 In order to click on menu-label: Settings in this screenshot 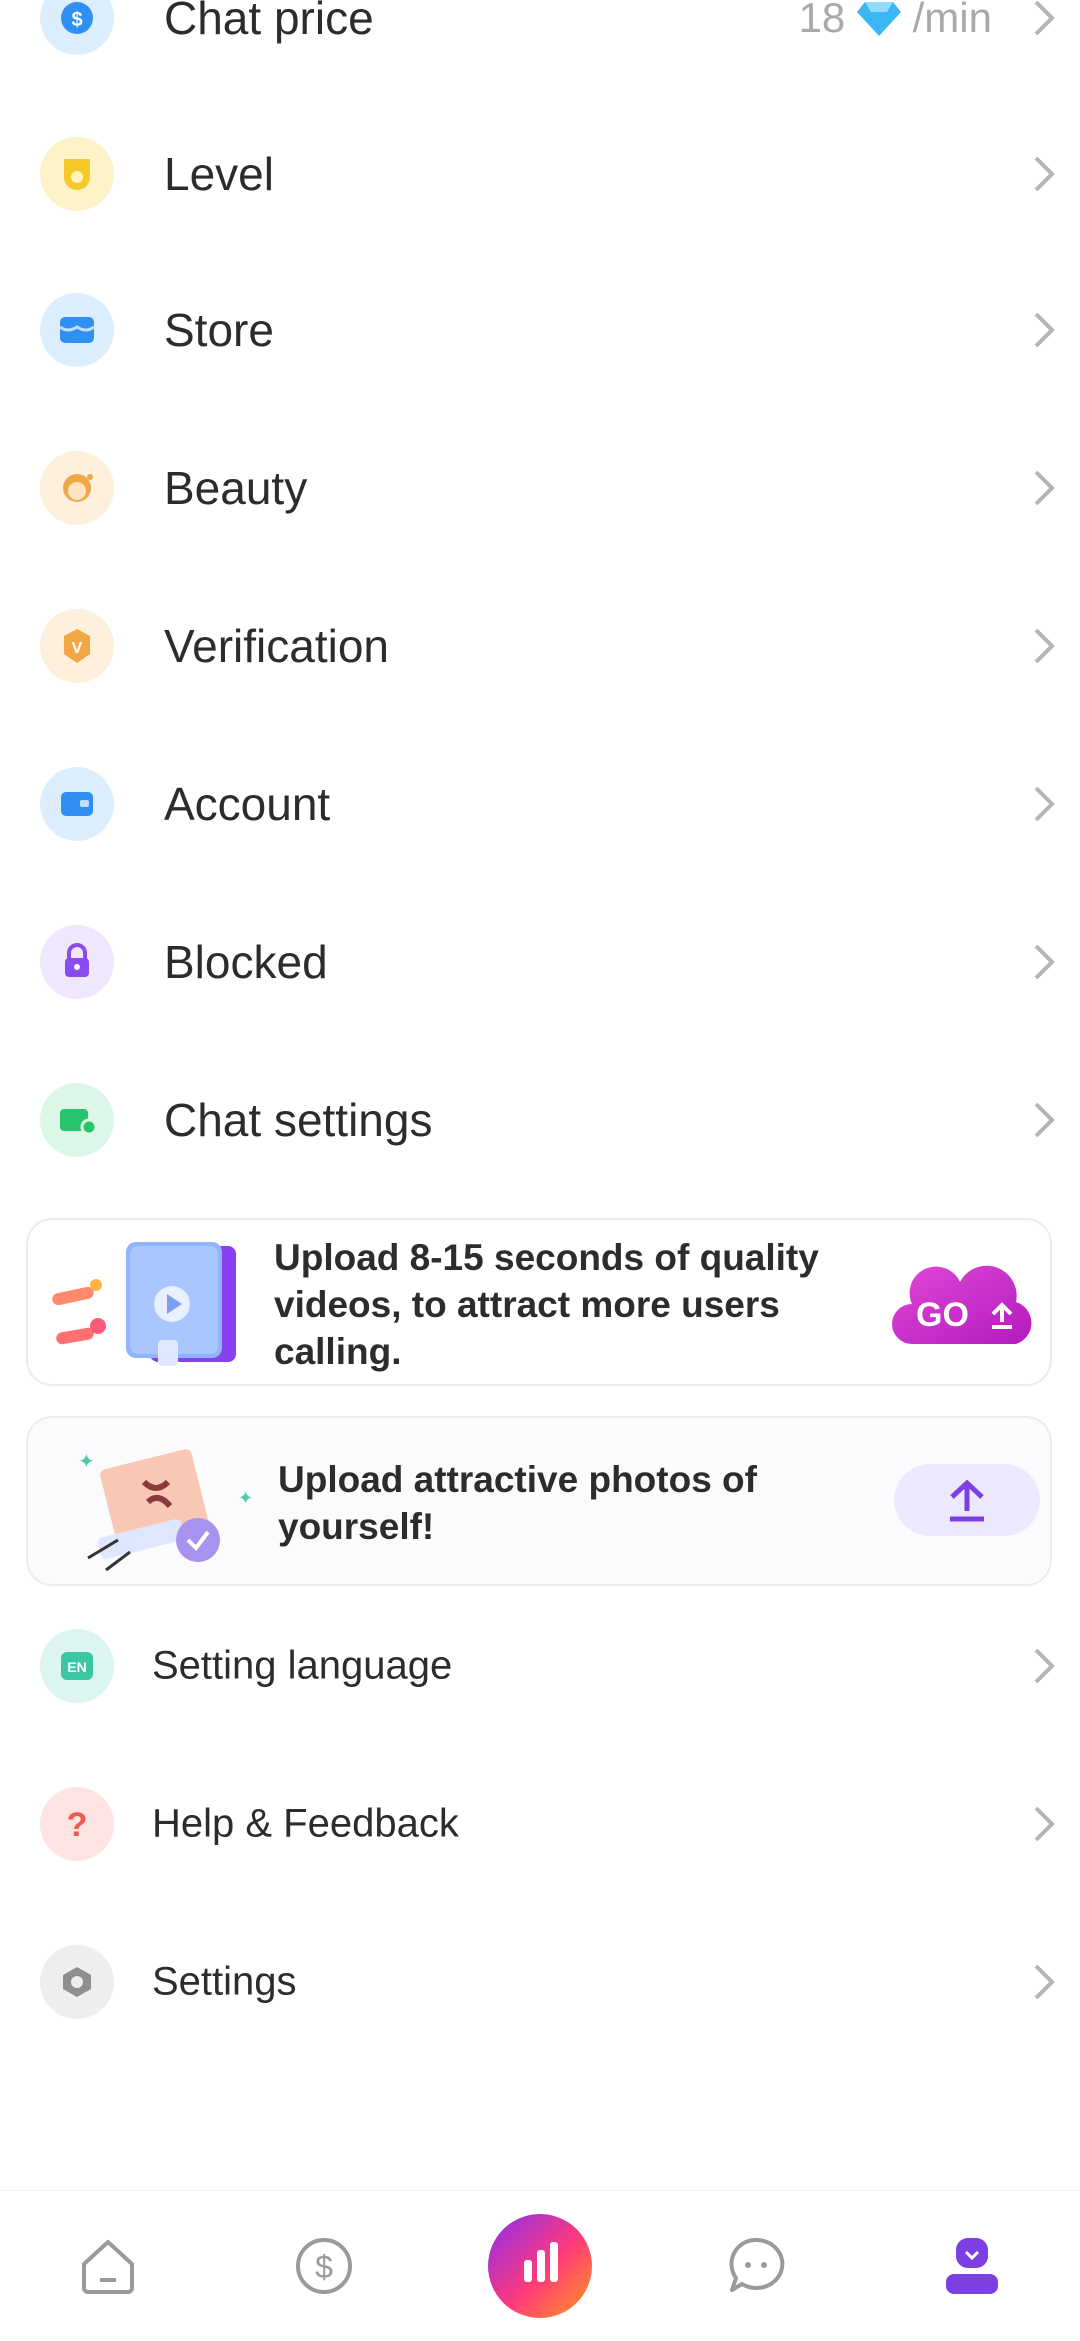, I will do `click(224, 1981)`.